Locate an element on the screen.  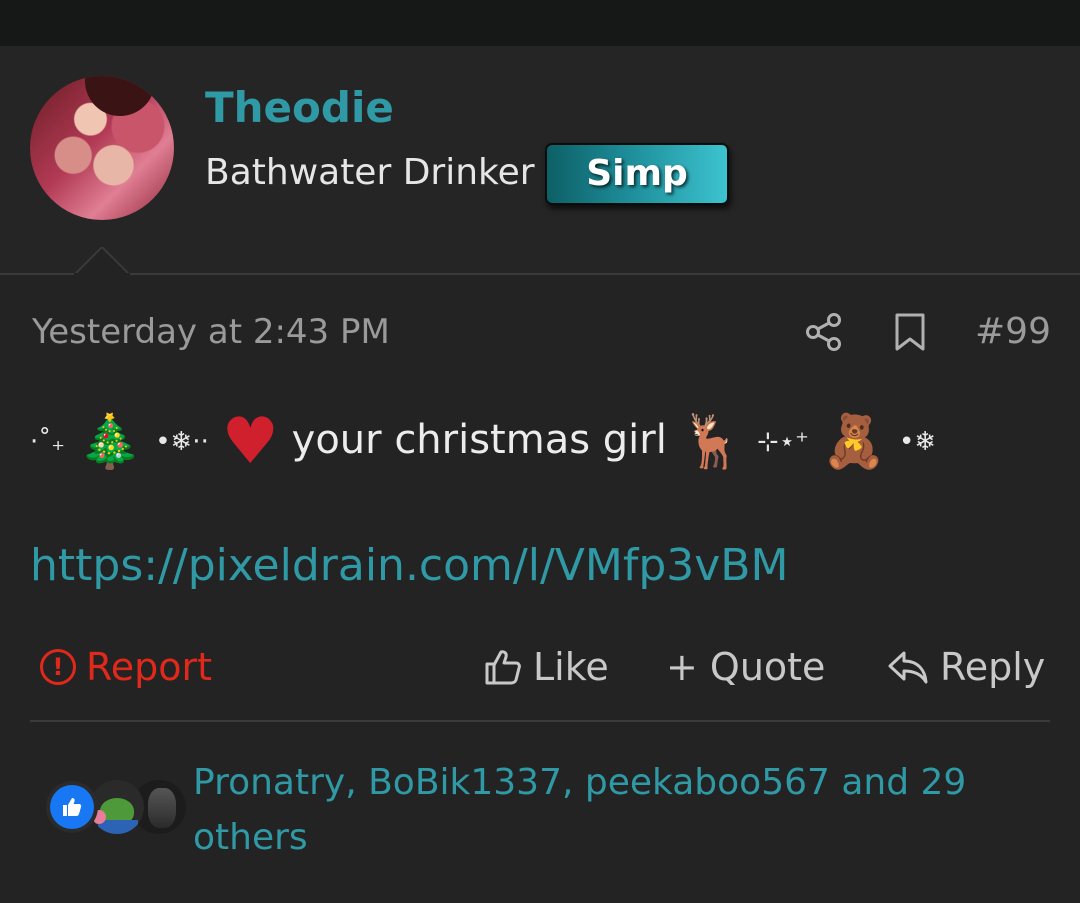
report-label: Report is located at coordinates (149, 667).